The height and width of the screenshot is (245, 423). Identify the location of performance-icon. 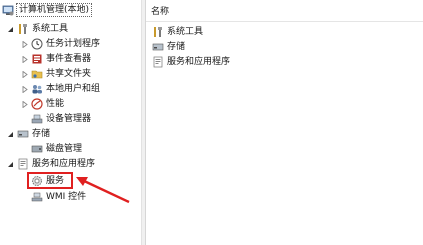
(37, 104).